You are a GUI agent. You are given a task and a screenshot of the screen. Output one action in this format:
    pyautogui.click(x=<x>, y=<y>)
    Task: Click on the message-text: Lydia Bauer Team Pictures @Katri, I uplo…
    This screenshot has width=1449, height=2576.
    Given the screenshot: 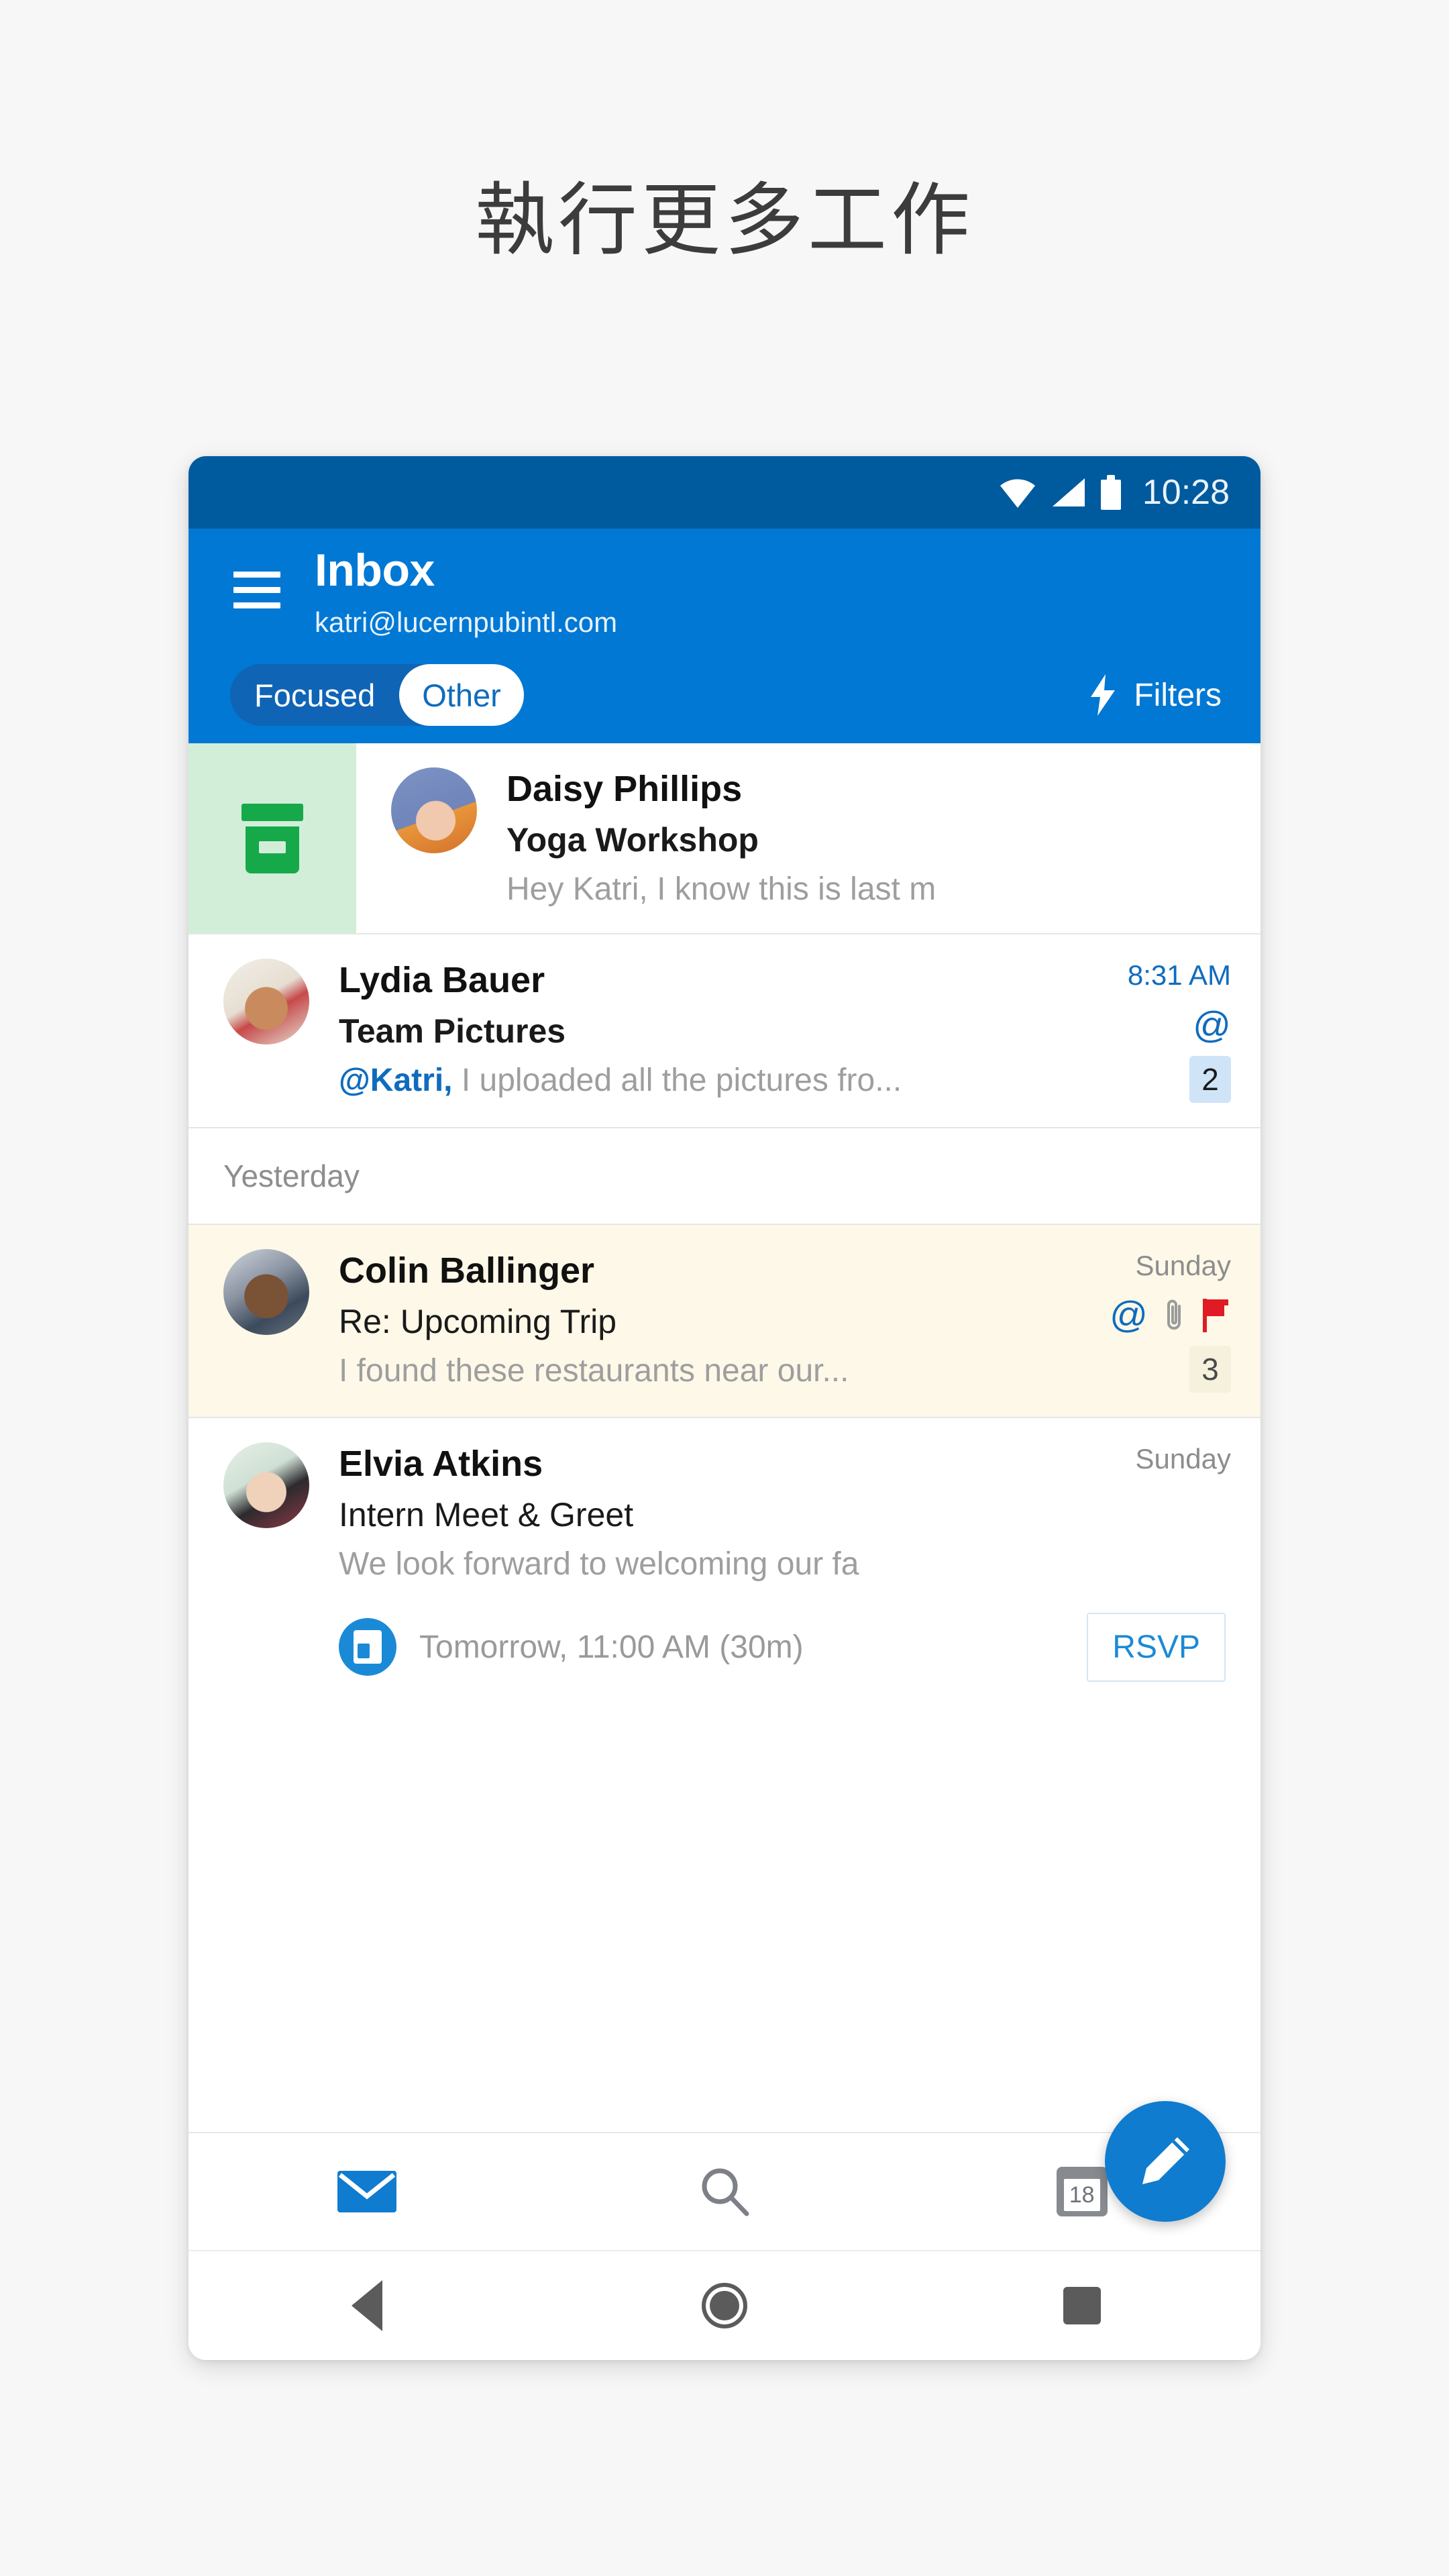 What is the action you would take?
    pyautogui.click(x=707, y=1030)
    